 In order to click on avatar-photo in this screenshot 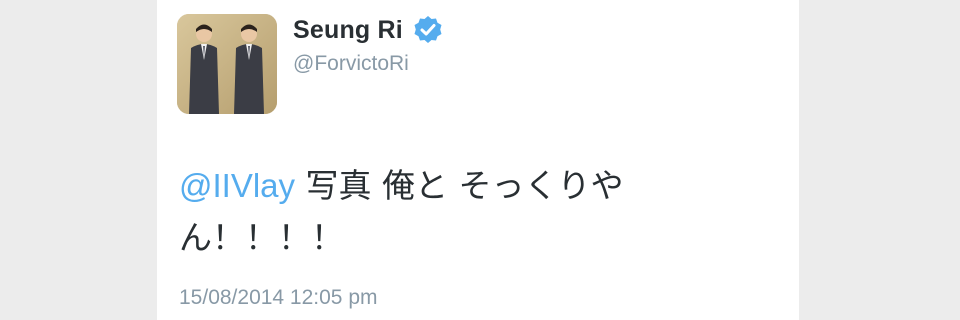, I will do `click(227, 64)`.